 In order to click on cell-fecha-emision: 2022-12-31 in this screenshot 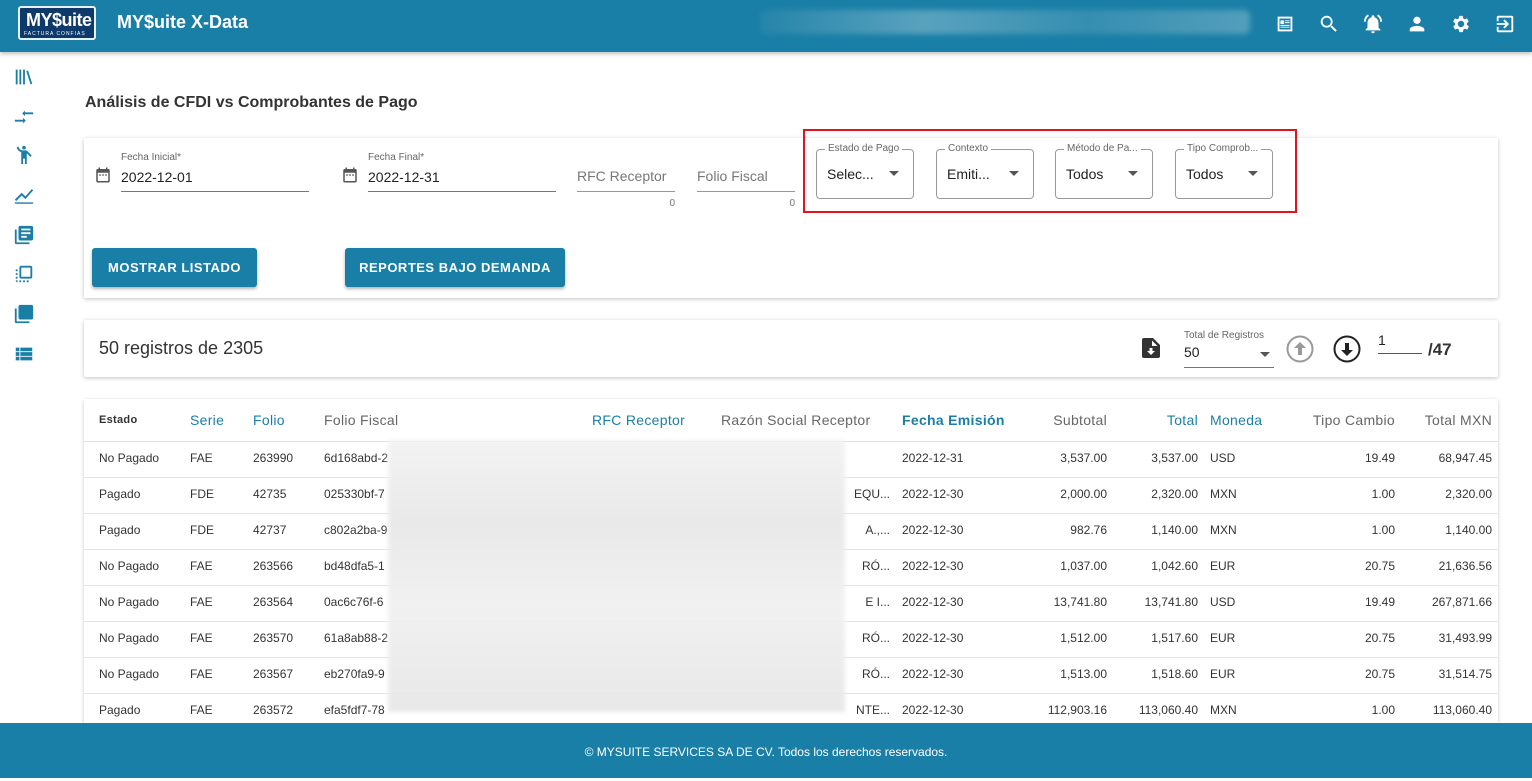, I will do `click(956, 459)`.